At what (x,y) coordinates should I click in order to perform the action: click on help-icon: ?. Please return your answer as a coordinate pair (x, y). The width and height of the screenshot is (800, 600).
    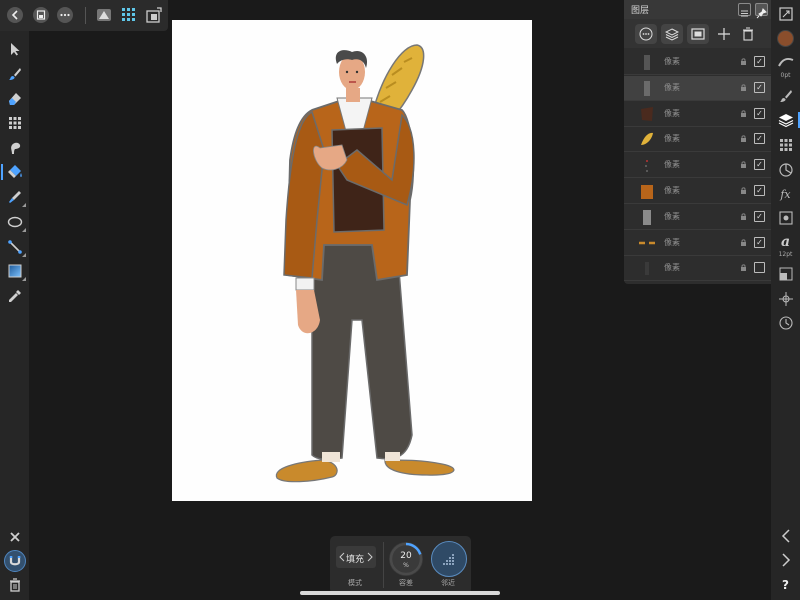
    Looking at the image, I should click on (785, 585).